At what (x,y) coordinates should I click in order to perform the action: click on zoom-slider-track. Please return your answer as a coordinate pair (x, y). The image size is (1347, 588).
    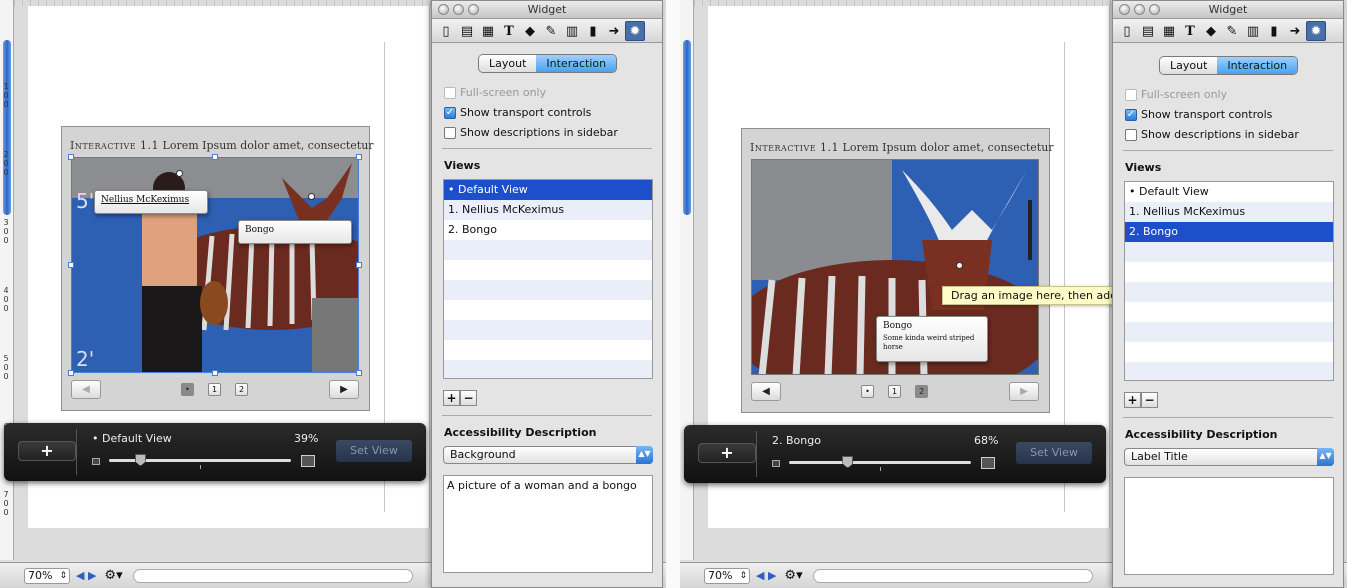
    Looking at the image, I should click on (880, 462).